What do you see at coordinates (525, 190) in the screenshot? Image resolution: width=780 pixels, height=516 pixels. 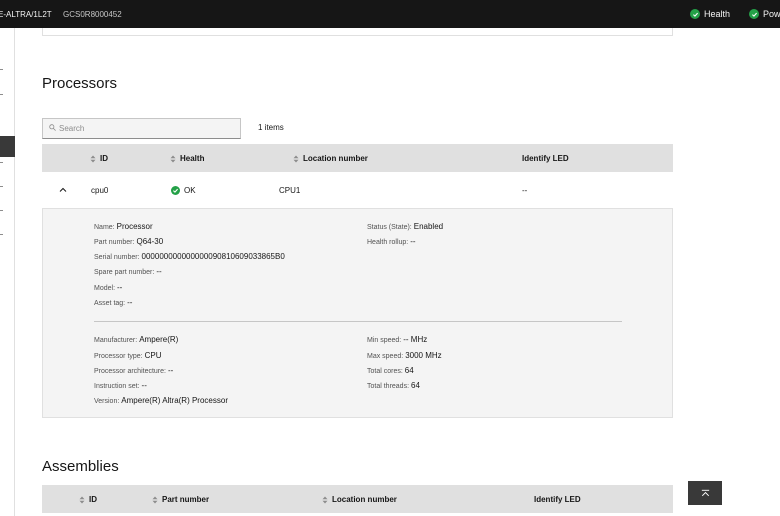 I see `row-identify-led: --` at bounding box center [525, 190].